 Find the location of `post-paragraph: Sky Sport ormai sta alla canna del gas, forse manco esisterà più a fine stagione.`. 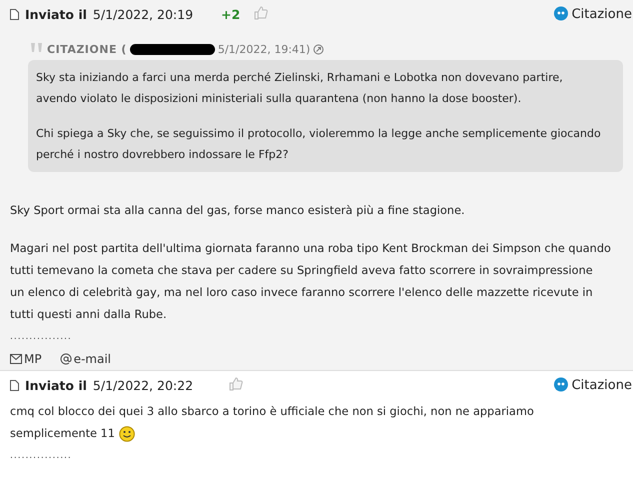

post-paragraph: Sky Sport ormai sta alla canna del gas, forse manco esisterà più a fine stagione. is located at coordinates (237, 210).